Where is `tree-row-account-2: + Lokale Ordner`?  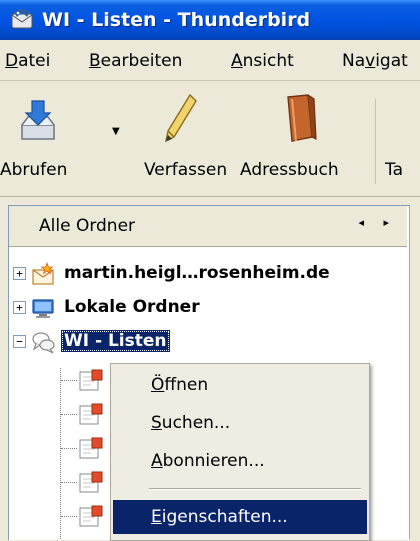
tree-row-account-2: + Lokale Ordner is located at coordinates (208, 308).